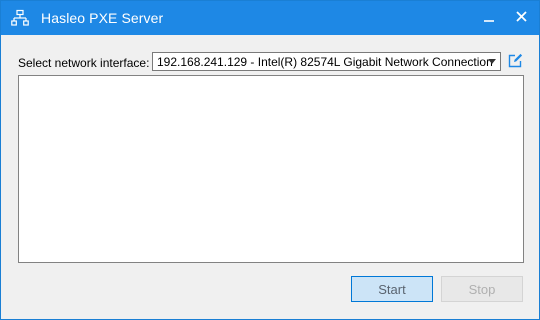  Describe the element at coordinates (515, 61) in the screenshot. I see `edit-interface-button` at that location.